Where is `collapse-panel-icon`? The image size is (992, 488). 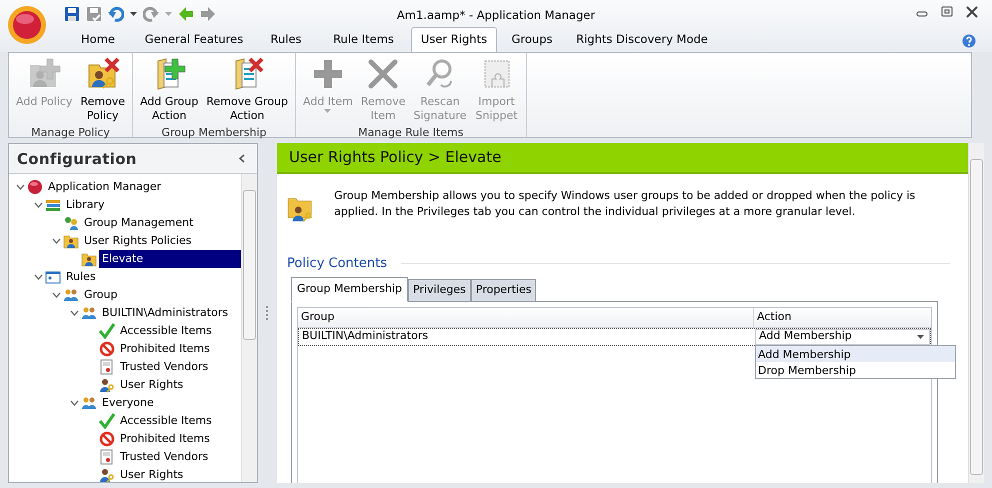 collapse-panel-icon is located at coordinates (242, 158).